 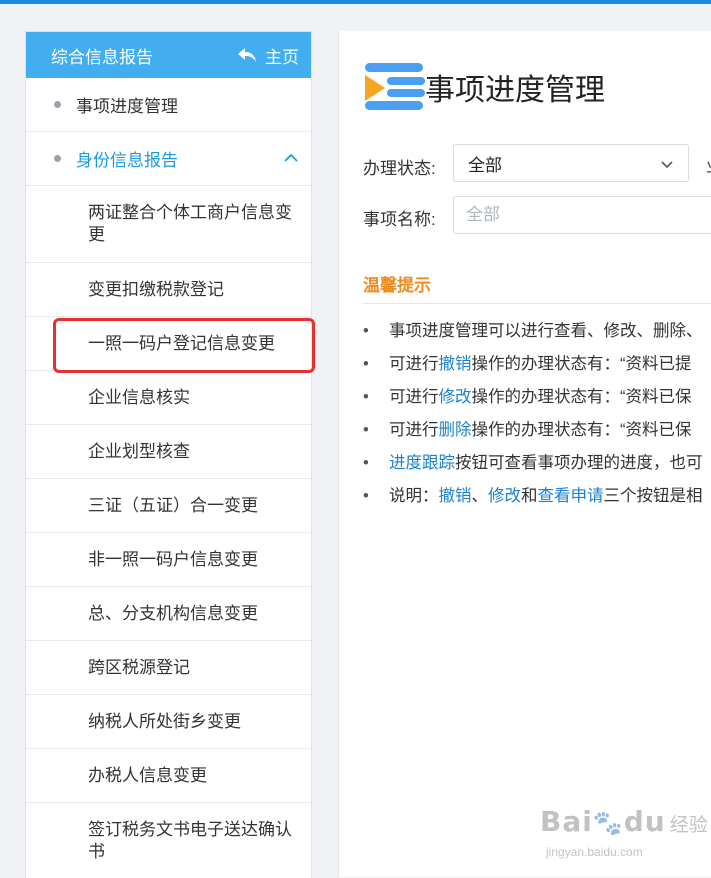 I want to click on tip-item: • 可进行 删除 操作的办理状态有：“资料已保, so click(x=533, y=433).